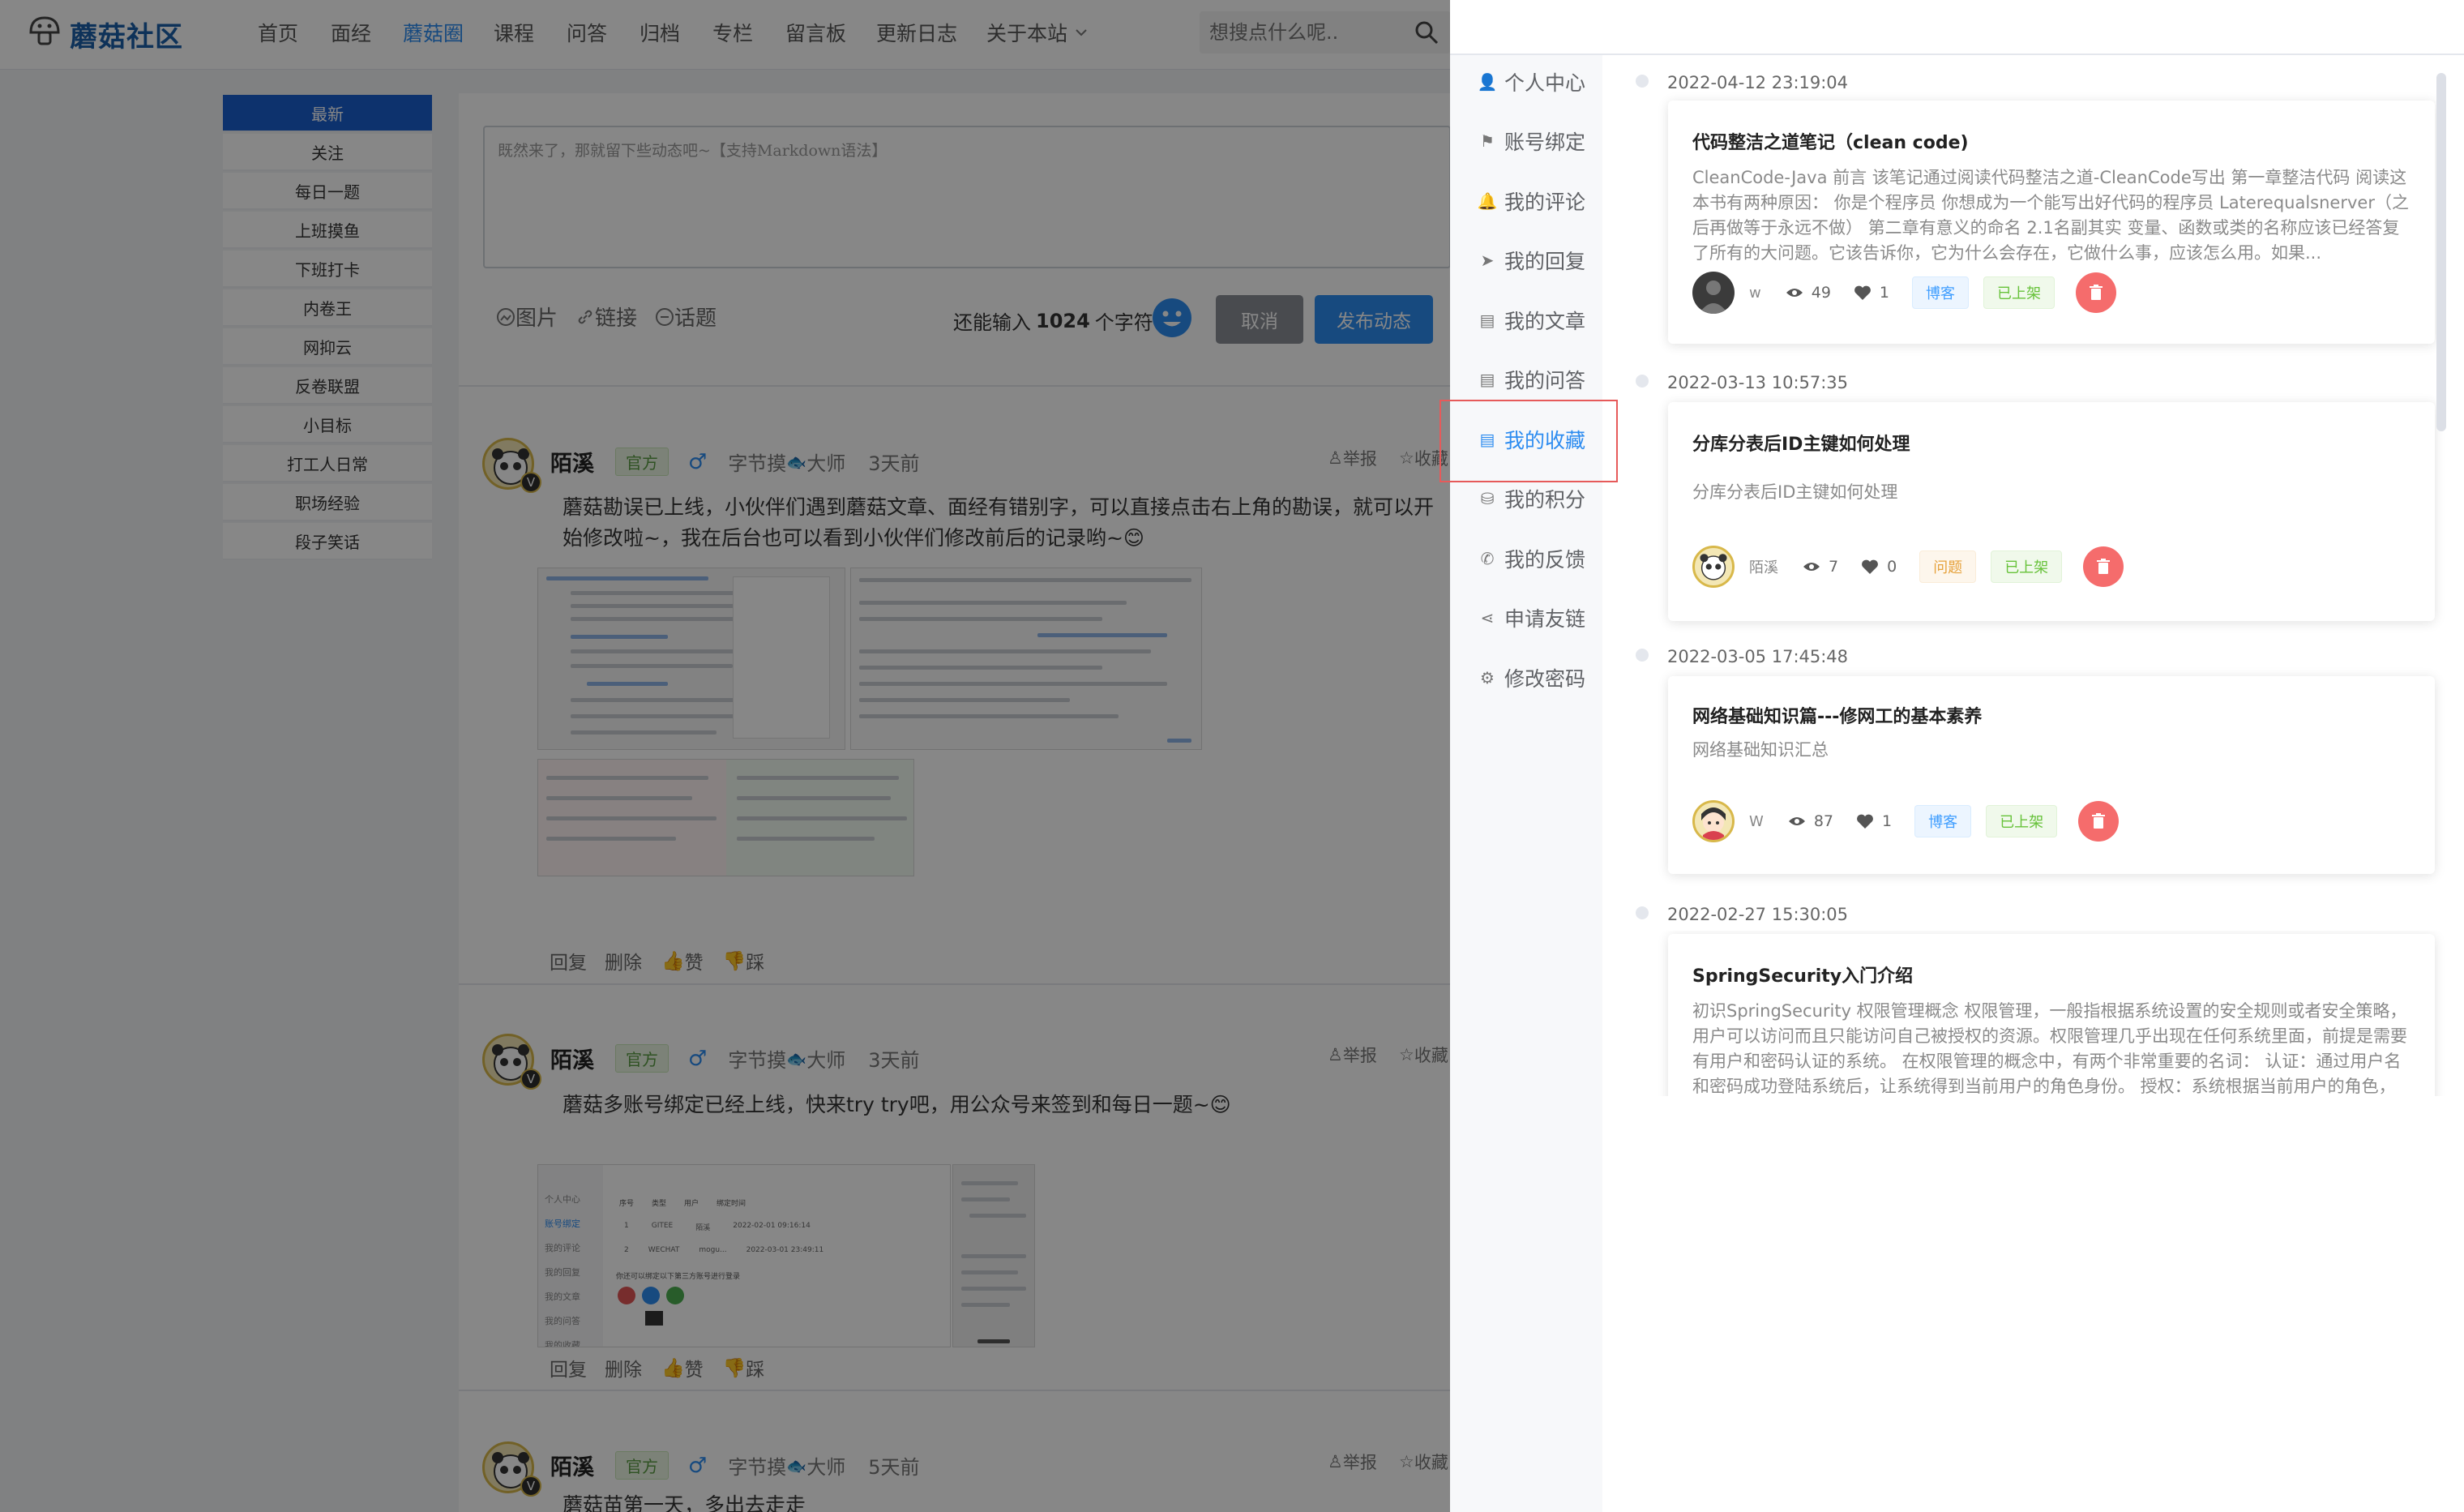 This screenshot has height=1512, width=2464. Describe the element at coordinates (1758, 382) in the screenshot. I see `timeline-date: 2022-03-13 10:57:35` at that location.